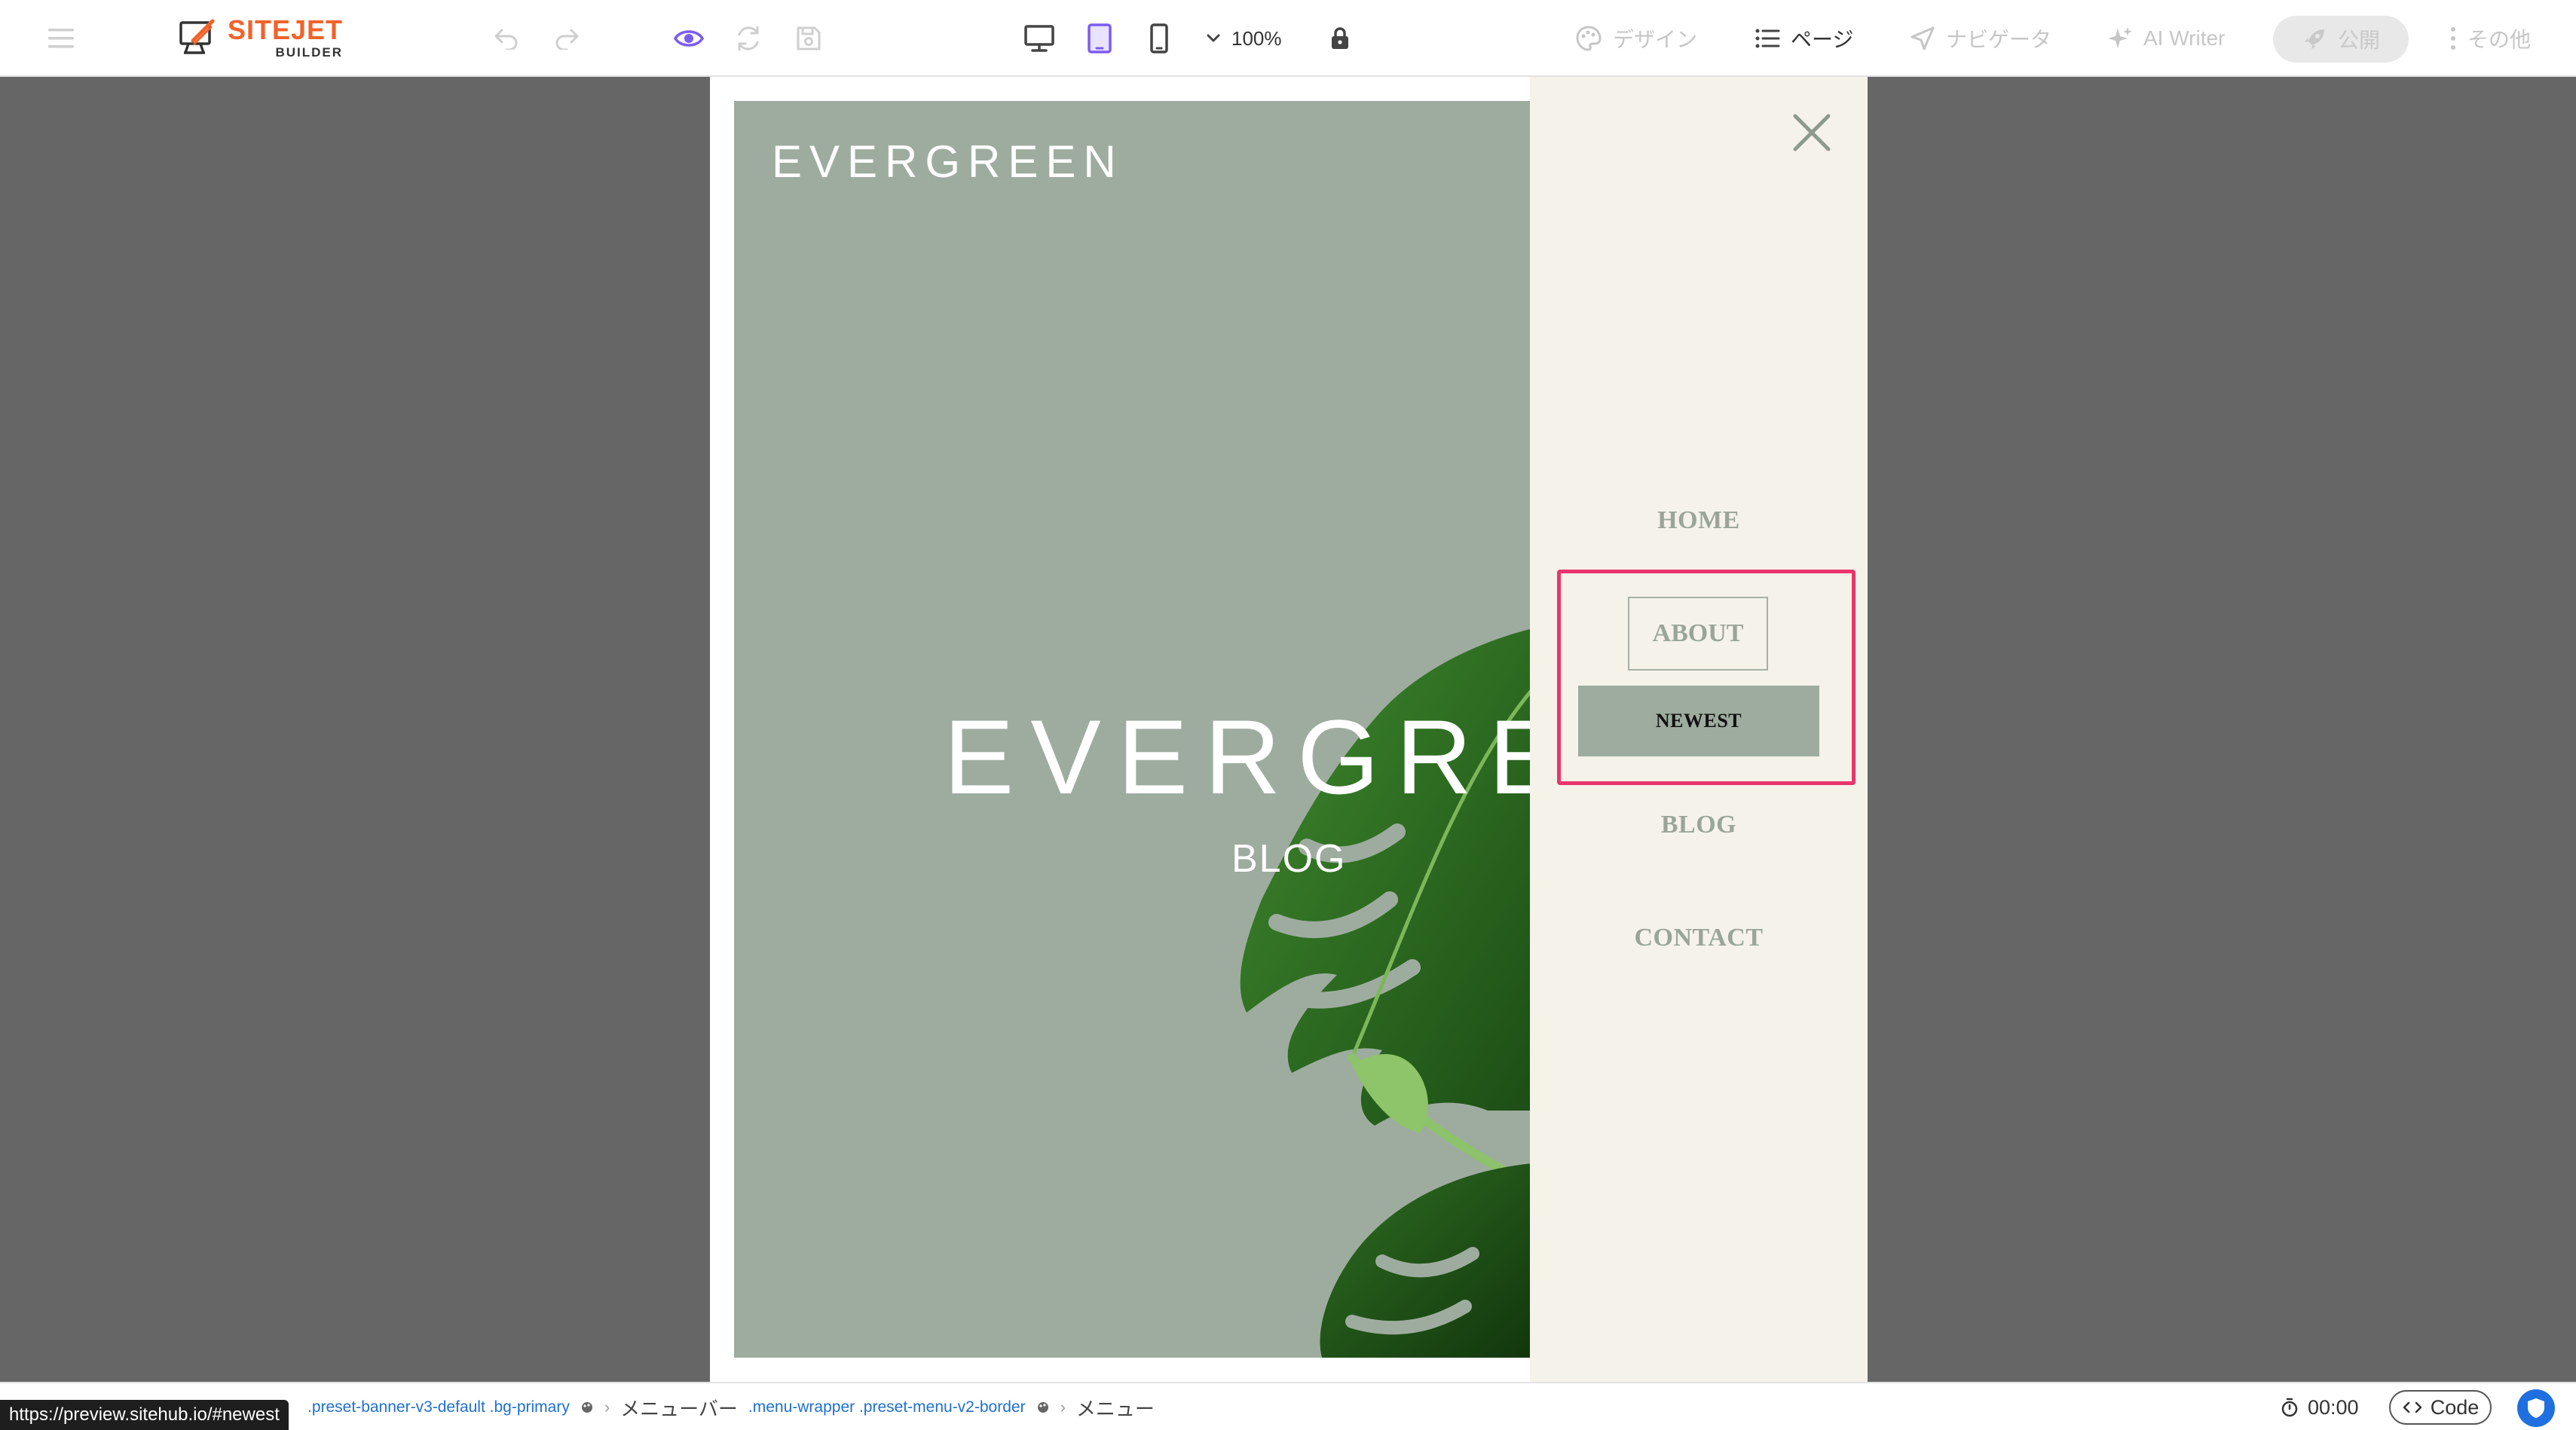 This screenshot has height=1430, width=2576. I want to click on hero-subtitle: BLOG, so click(1289, 859).